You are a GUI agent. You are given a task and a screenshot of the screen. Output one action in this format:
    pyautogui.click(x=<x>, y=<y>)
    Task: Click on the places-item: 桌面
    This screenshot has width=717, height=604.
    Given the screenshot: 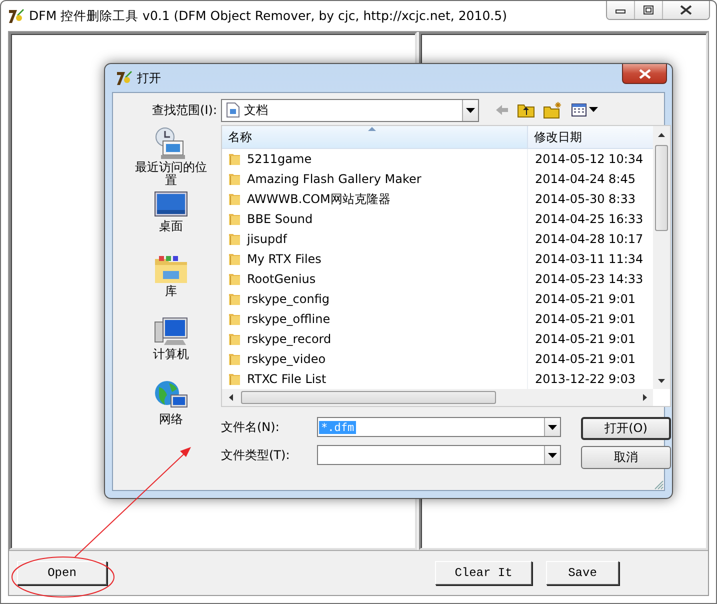 What is the action you would take?
    pyautogui.click(x=171, y=220)
    